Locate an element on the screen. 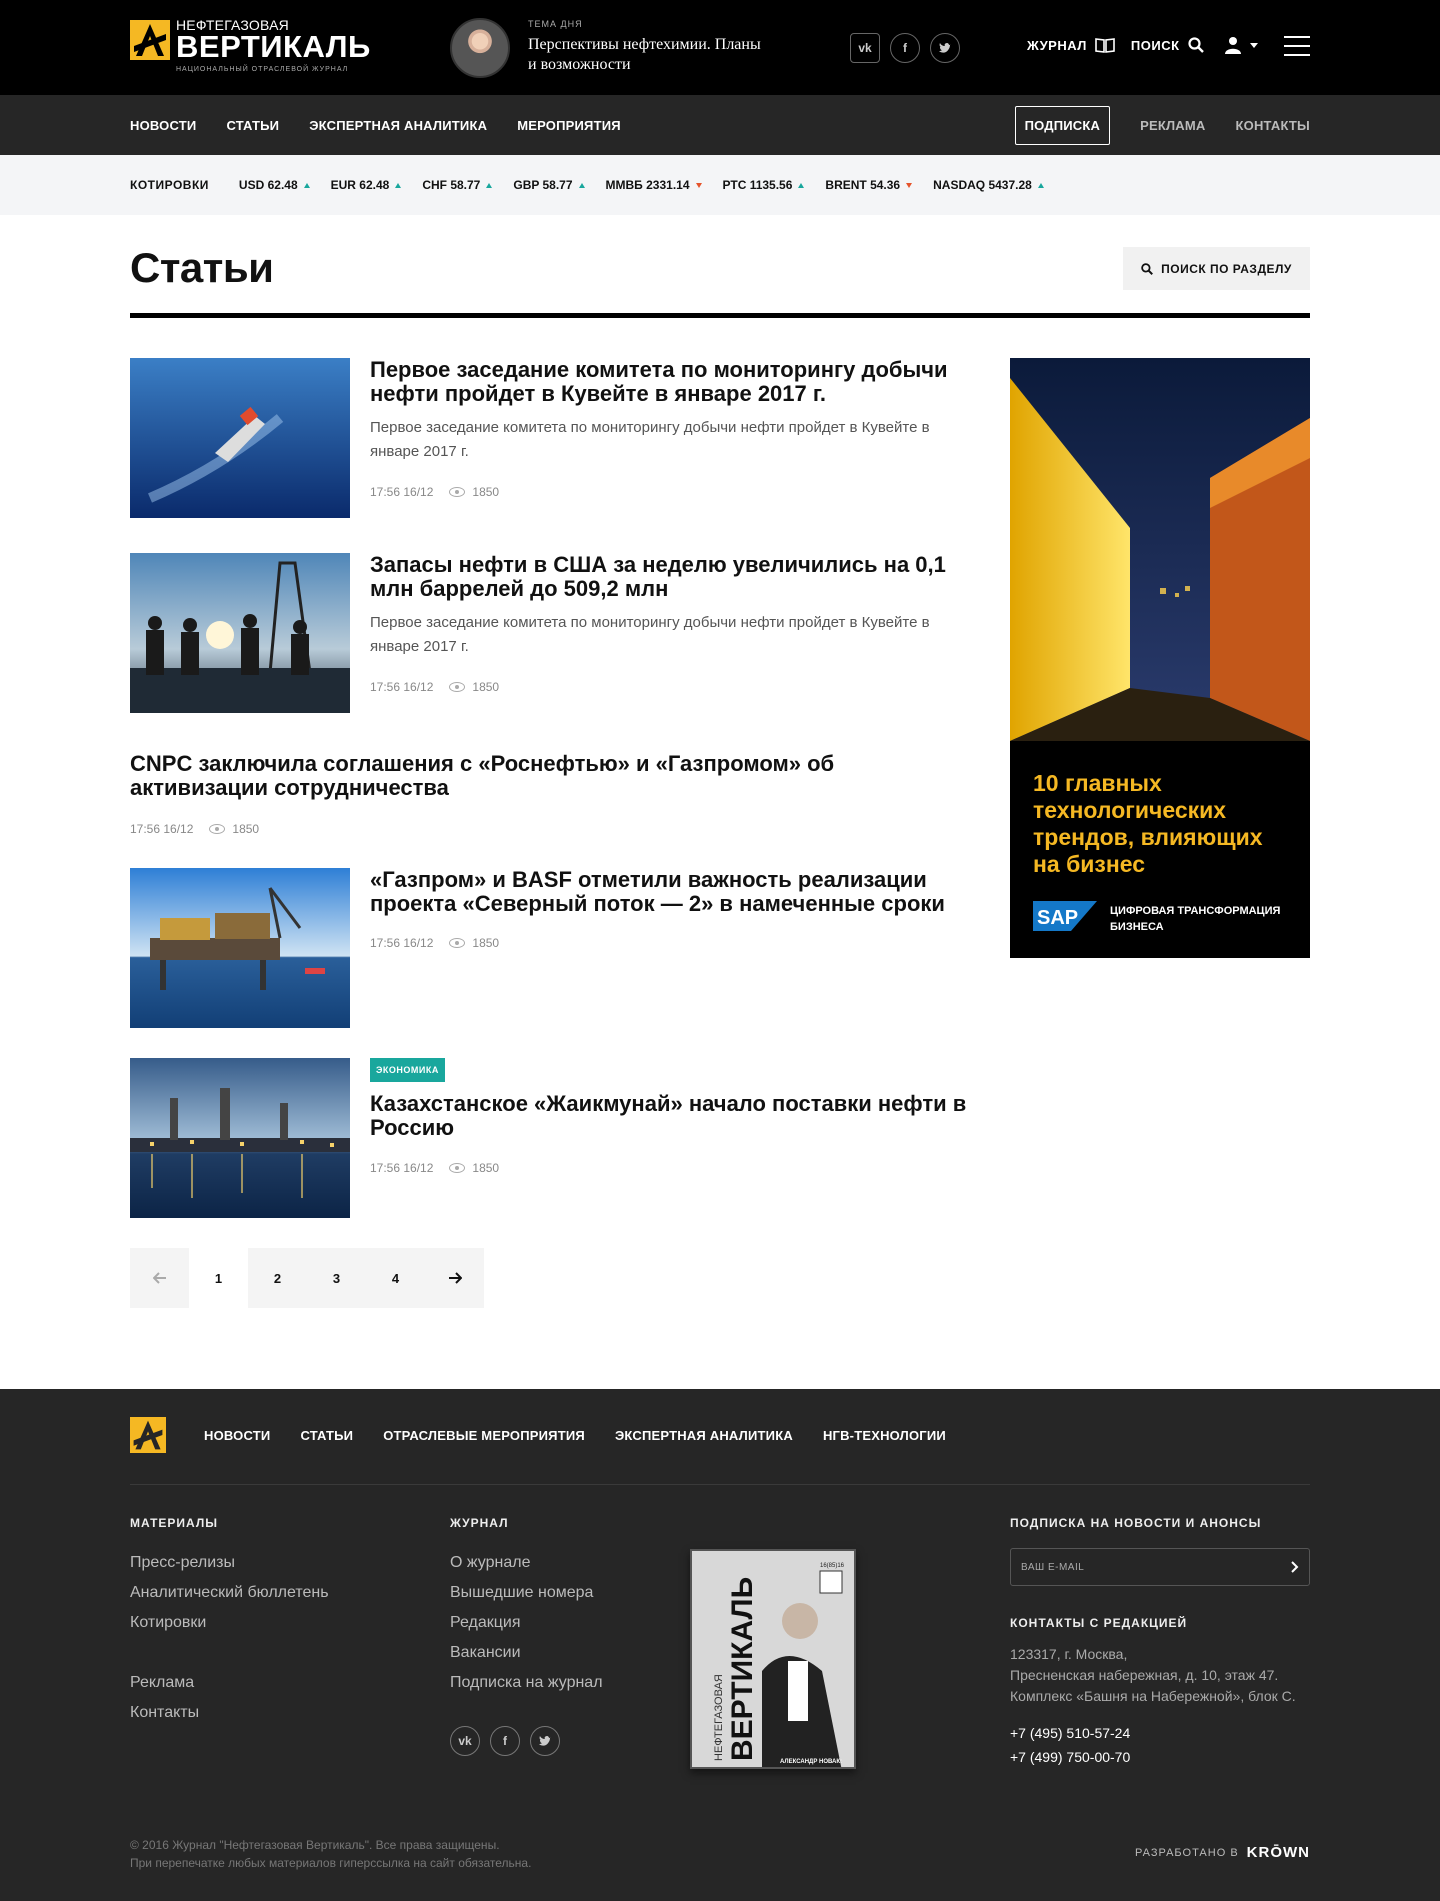 The width and height of the screenshot is (1440, 1901). footer-divider is located at coordinates (720, 1484).